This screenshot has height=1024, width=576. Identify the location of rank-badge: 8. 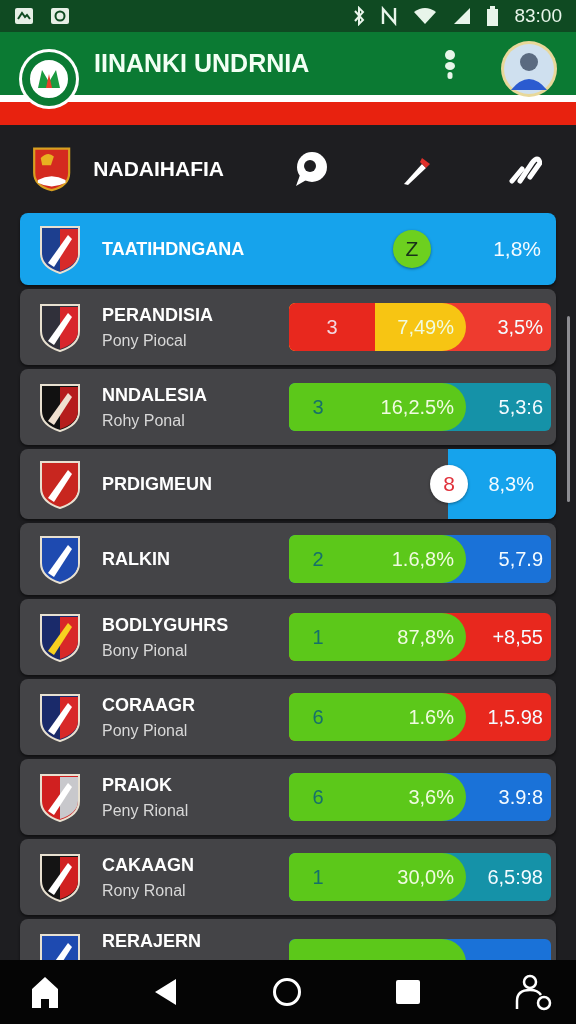
(449, 484).